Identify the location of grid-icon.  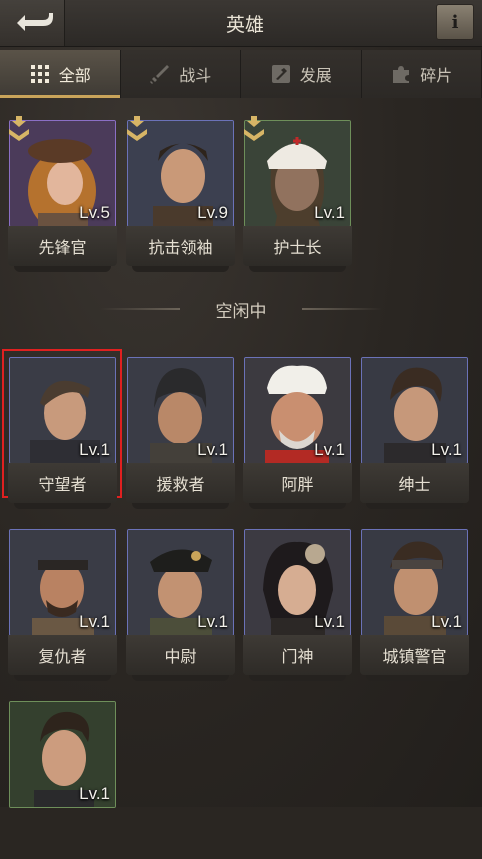
(40, 74).